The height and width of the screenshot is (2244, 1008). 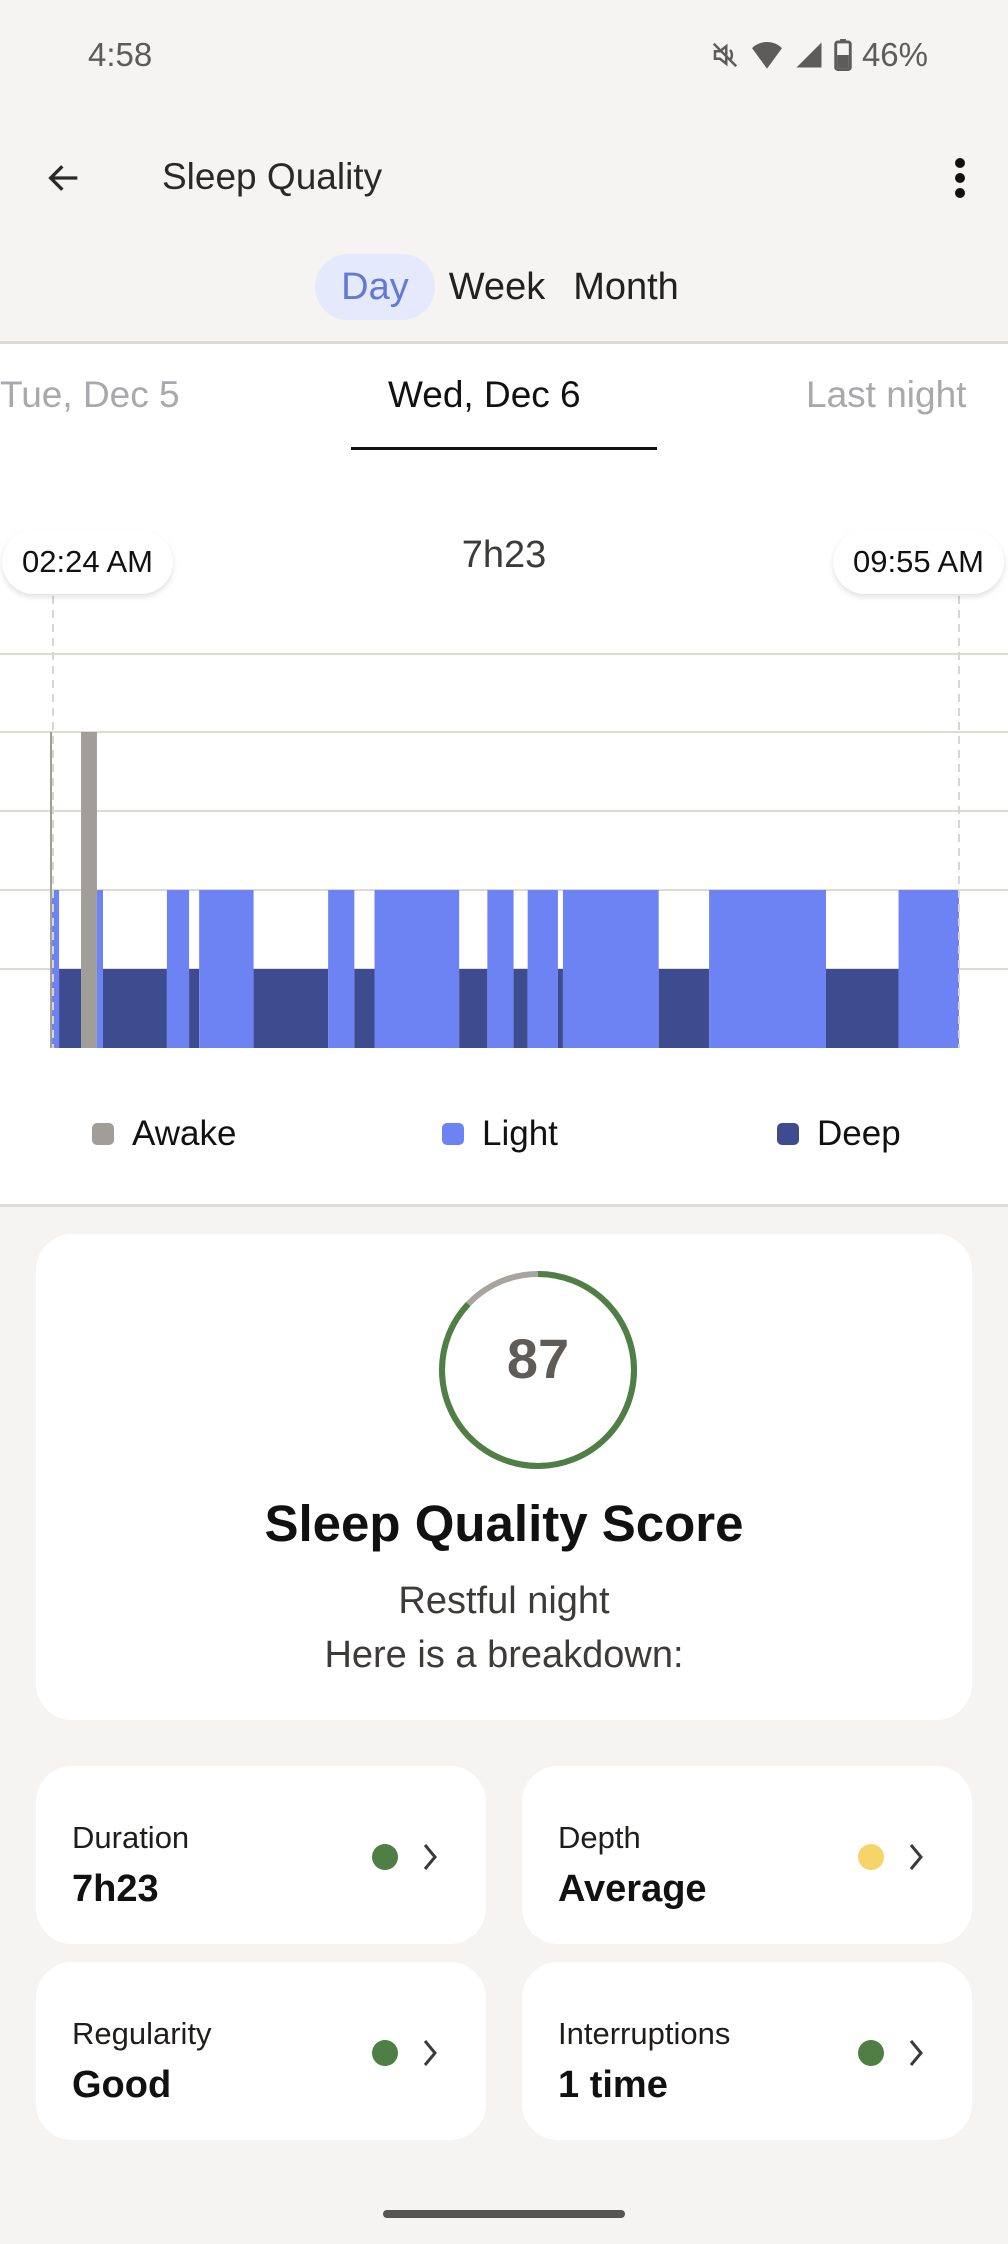 I want to click on legend-swatch-awake, so click(x=103, y=1134).